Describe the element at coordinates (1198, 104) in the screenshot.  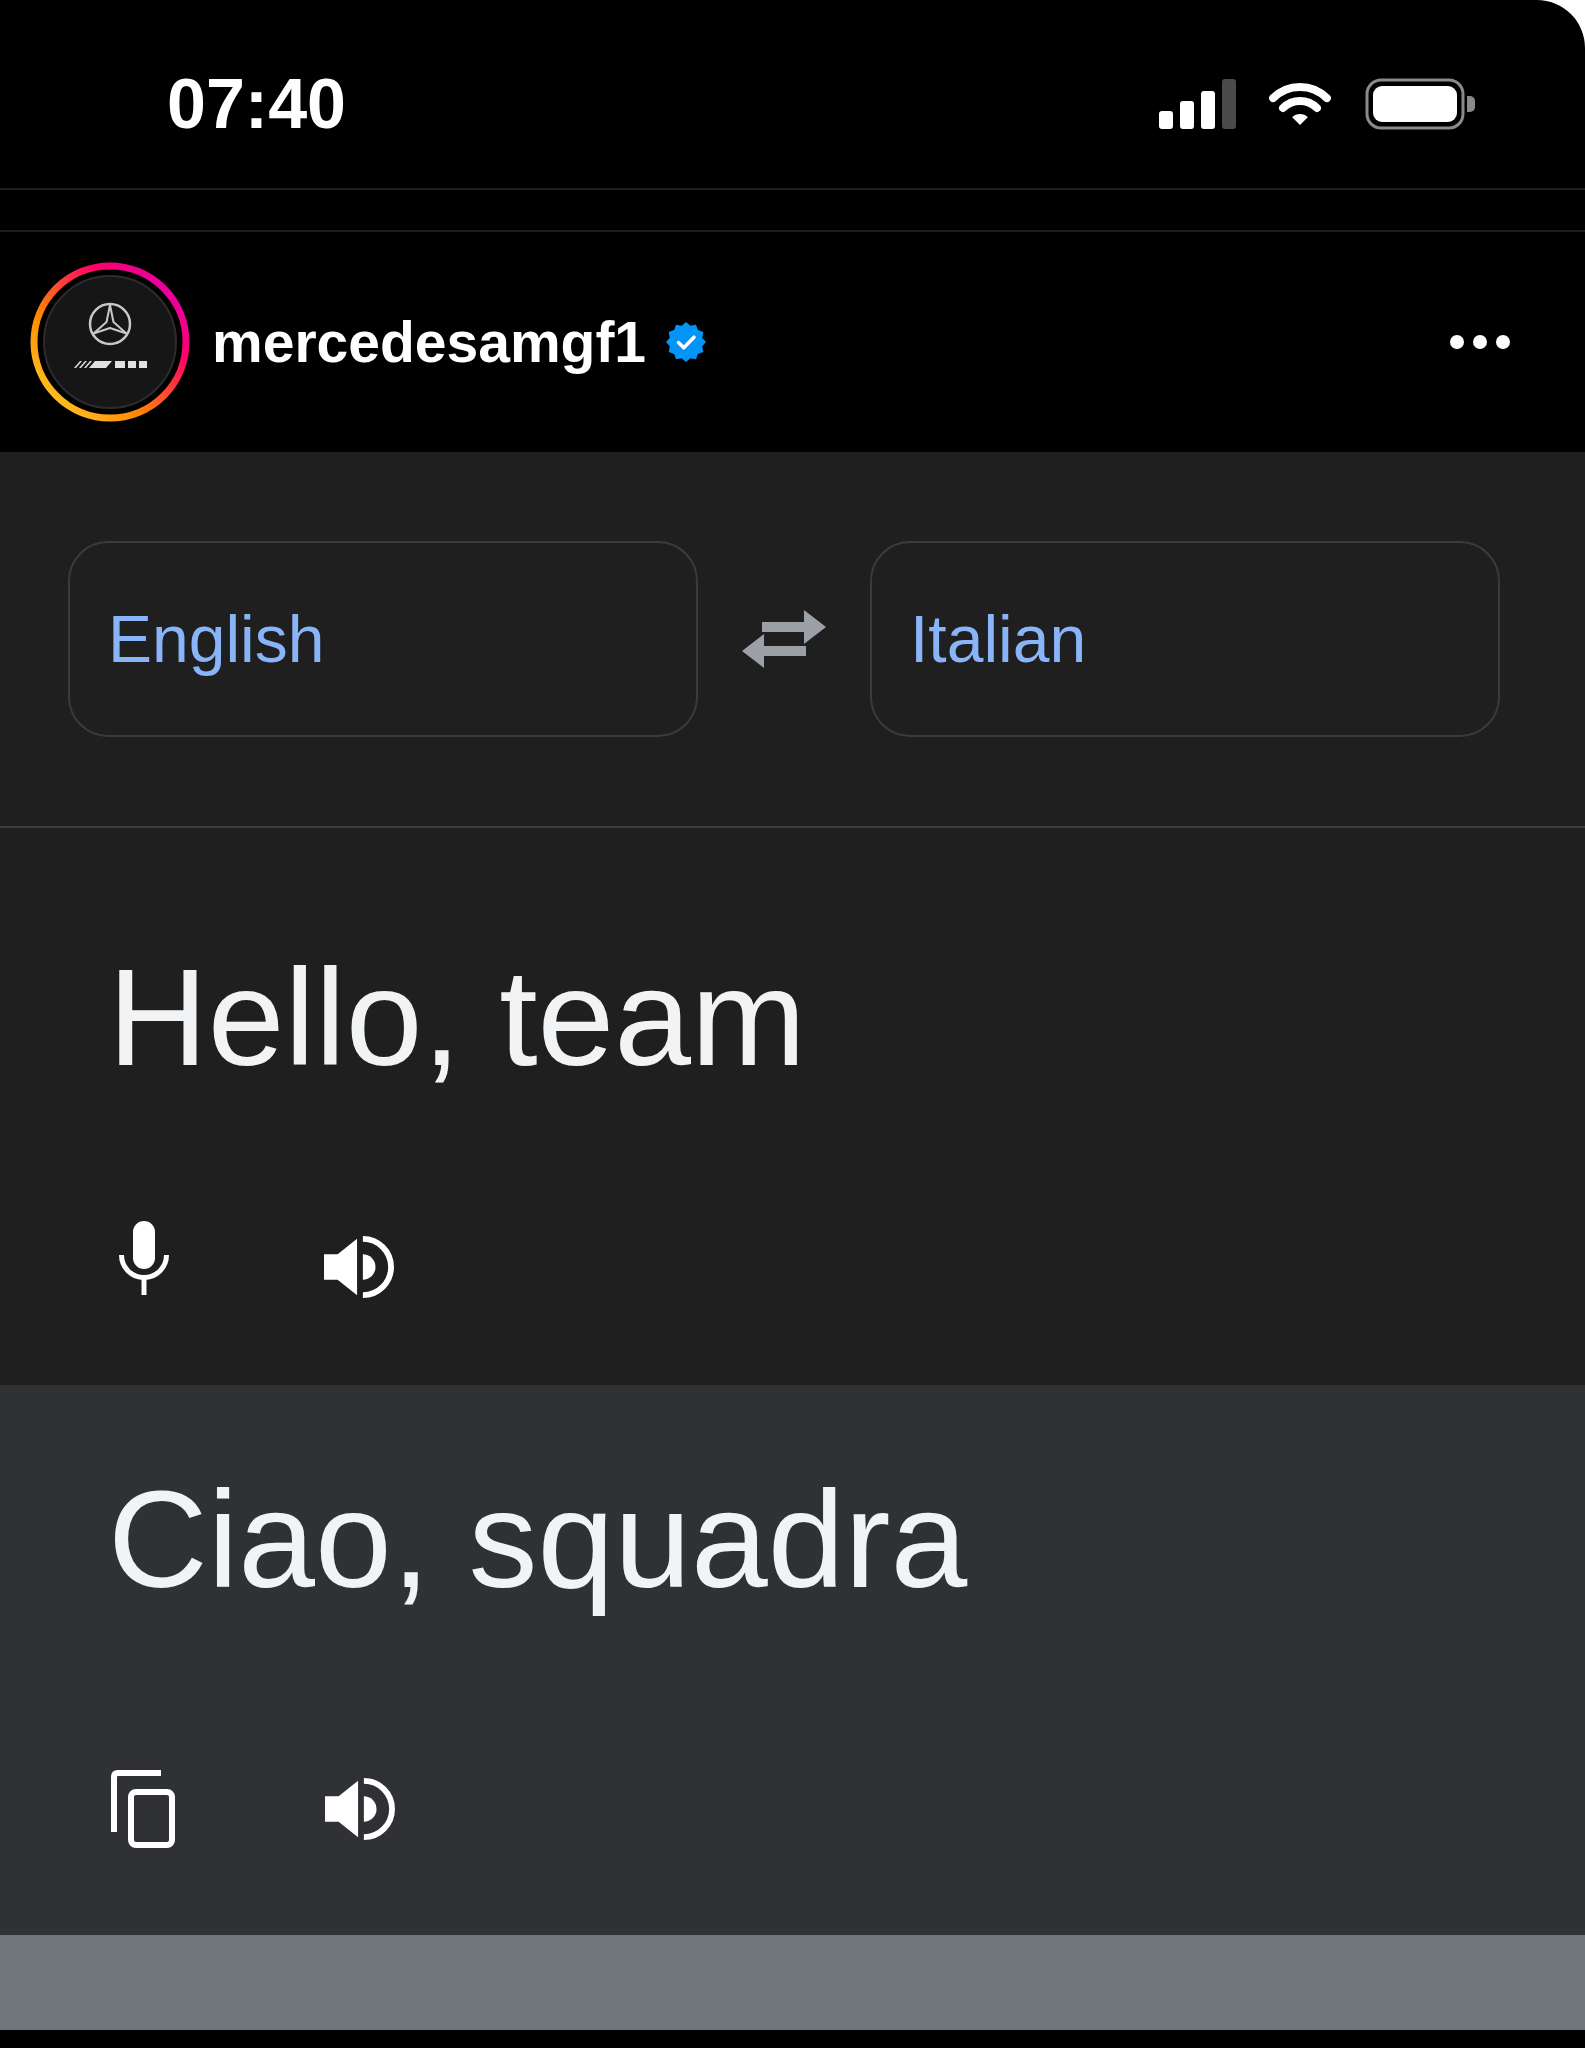
I see `signal-icon` at that location.